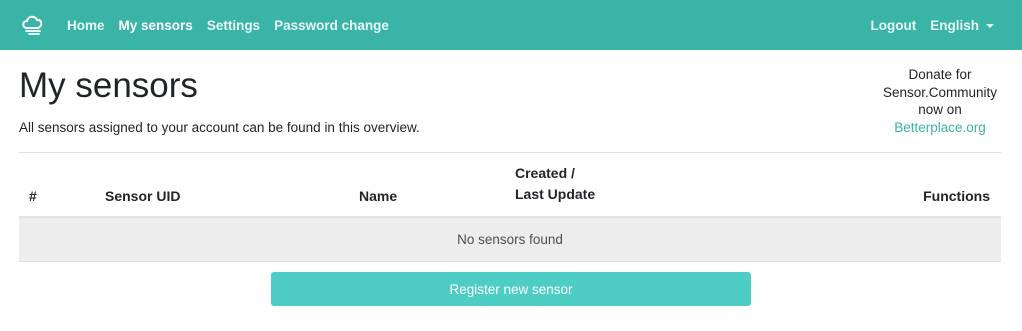  I want to click on column-header-hash: #, so click(33, 196).